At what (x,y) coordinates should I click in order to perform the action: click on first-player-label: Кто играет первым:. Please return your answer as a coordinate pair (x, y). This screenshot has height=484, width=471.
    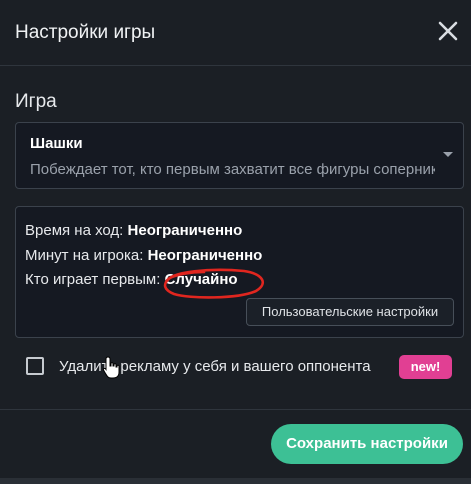
    Looking at the image, I should click on (95, 279).